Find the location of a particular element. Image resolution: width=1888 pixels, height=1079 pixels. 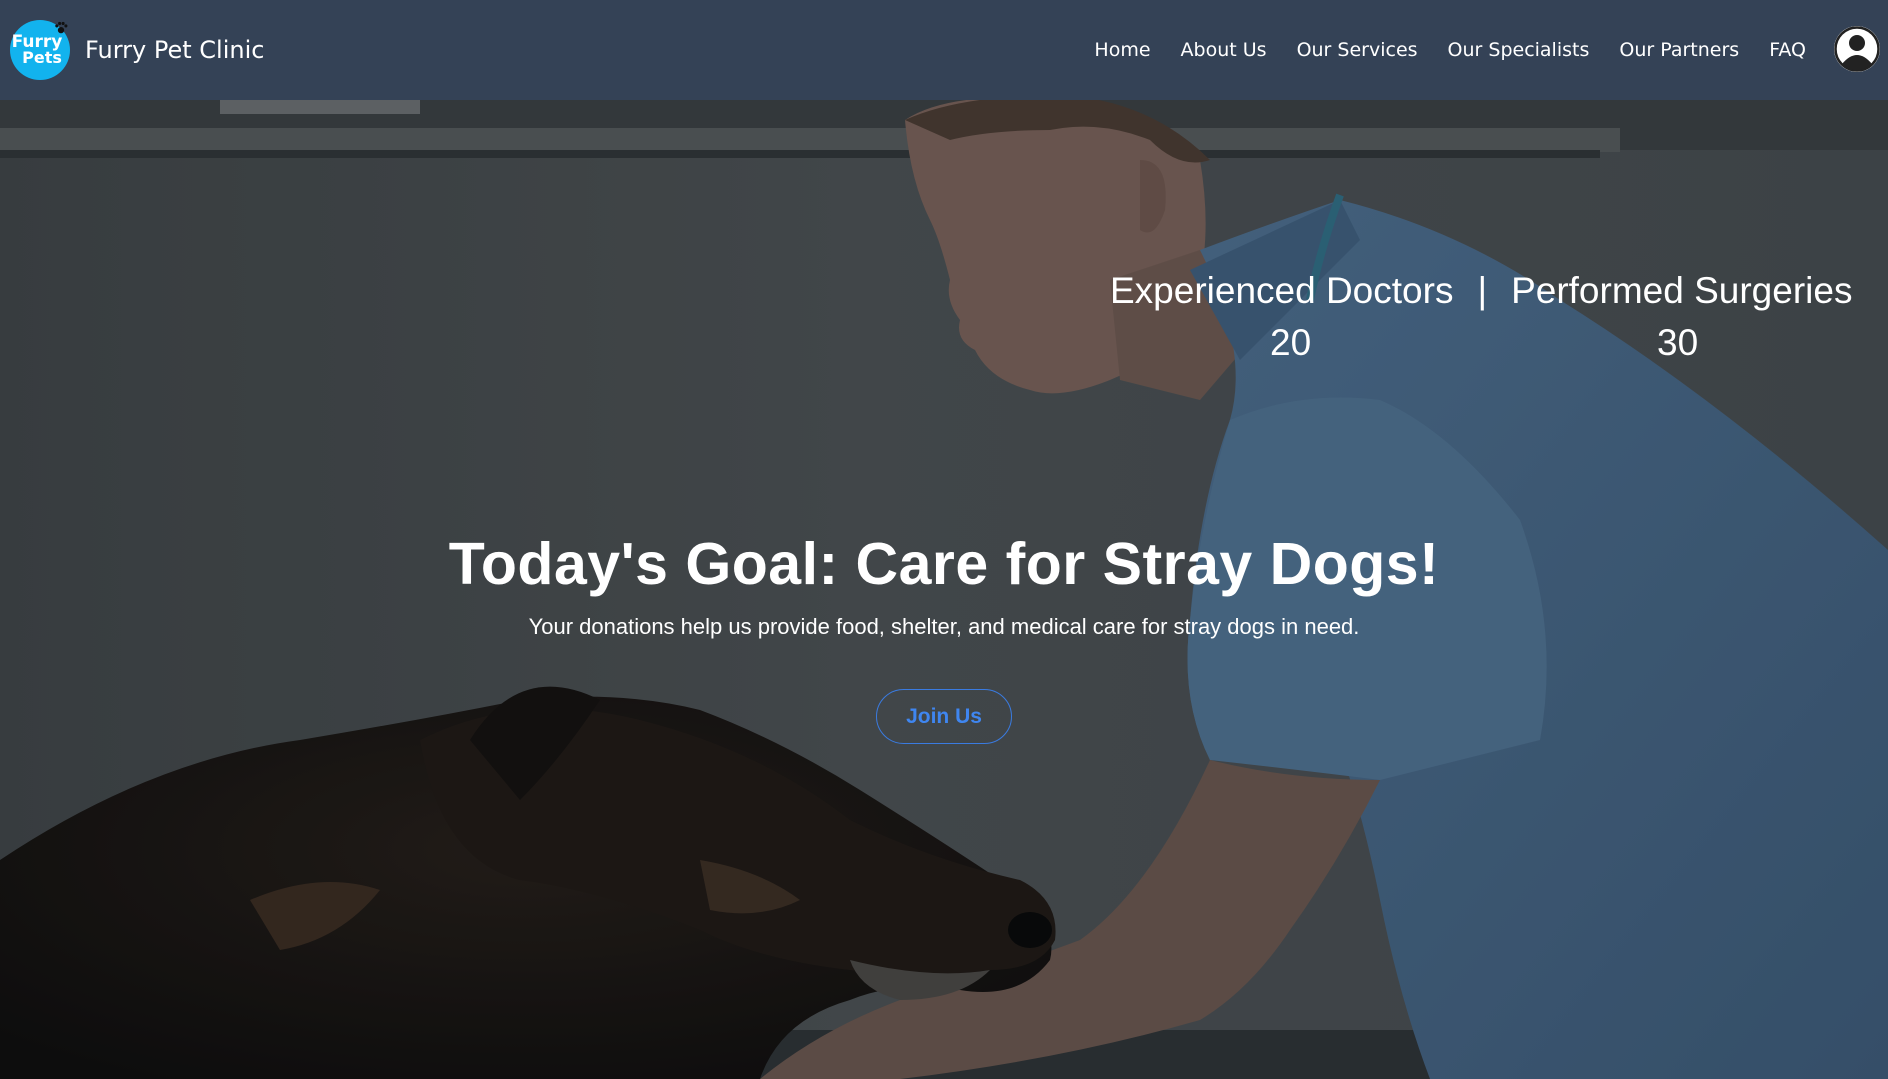

nav-faq: FAQ is located at coordinates (1787, 50).